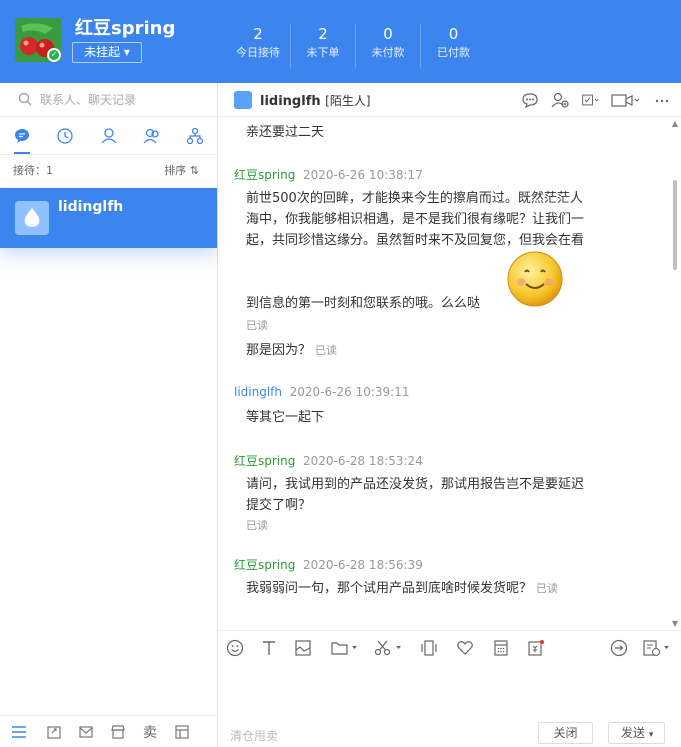  I want to click on coupon-icon, so click(536, 648).